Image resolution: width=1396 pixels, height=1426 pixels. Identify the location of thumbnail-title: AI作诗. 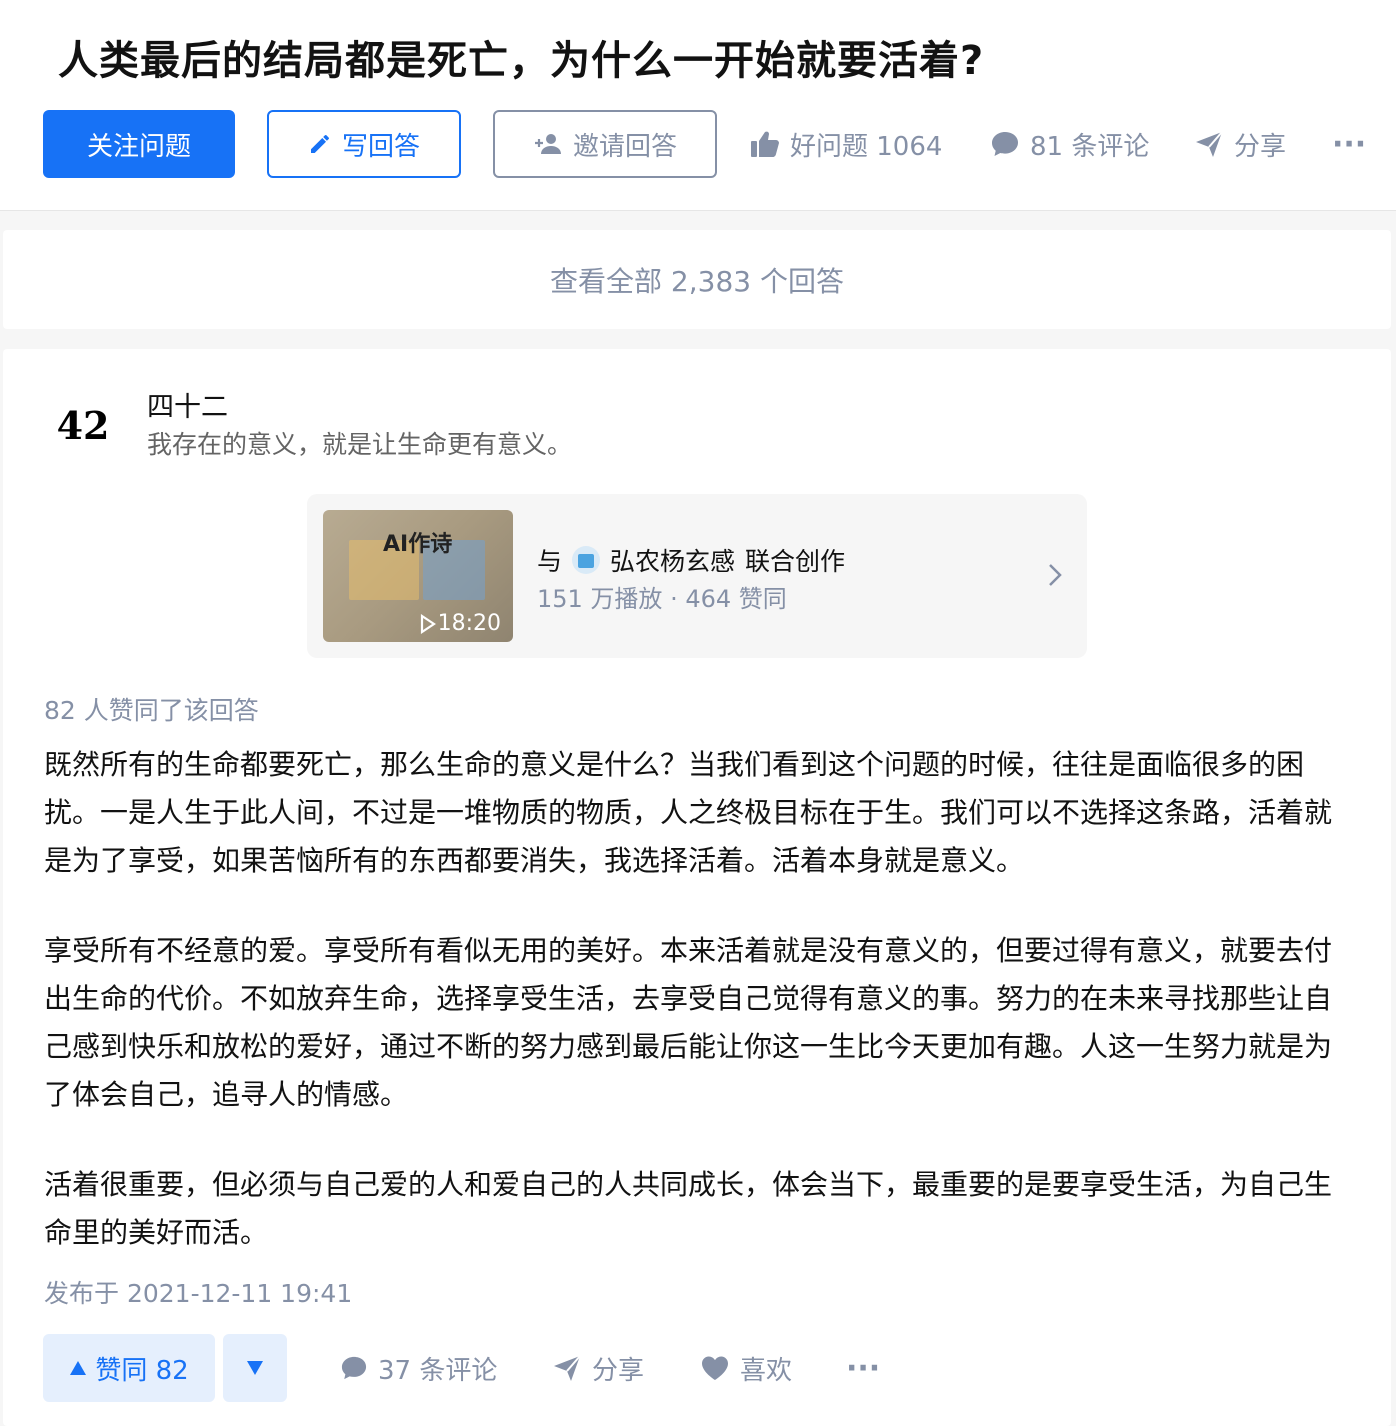
(418, 544).